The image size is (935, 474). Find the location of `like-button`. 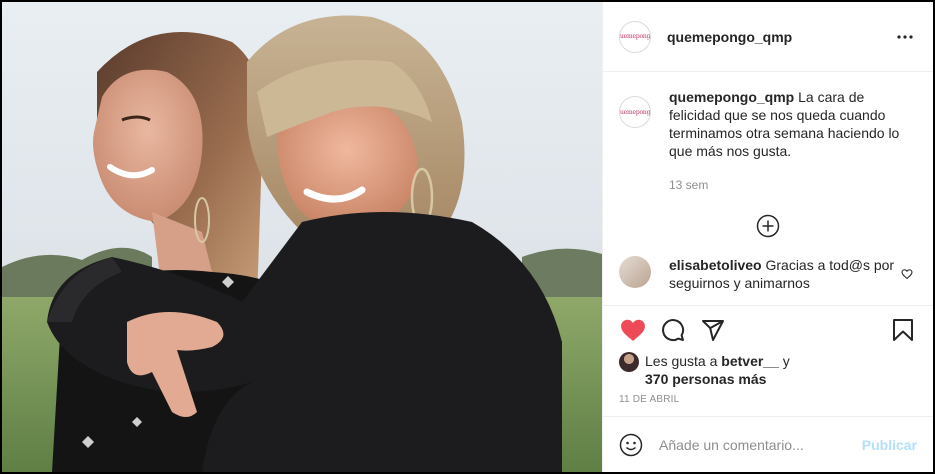

like-button is located at coordinates (633, 330).